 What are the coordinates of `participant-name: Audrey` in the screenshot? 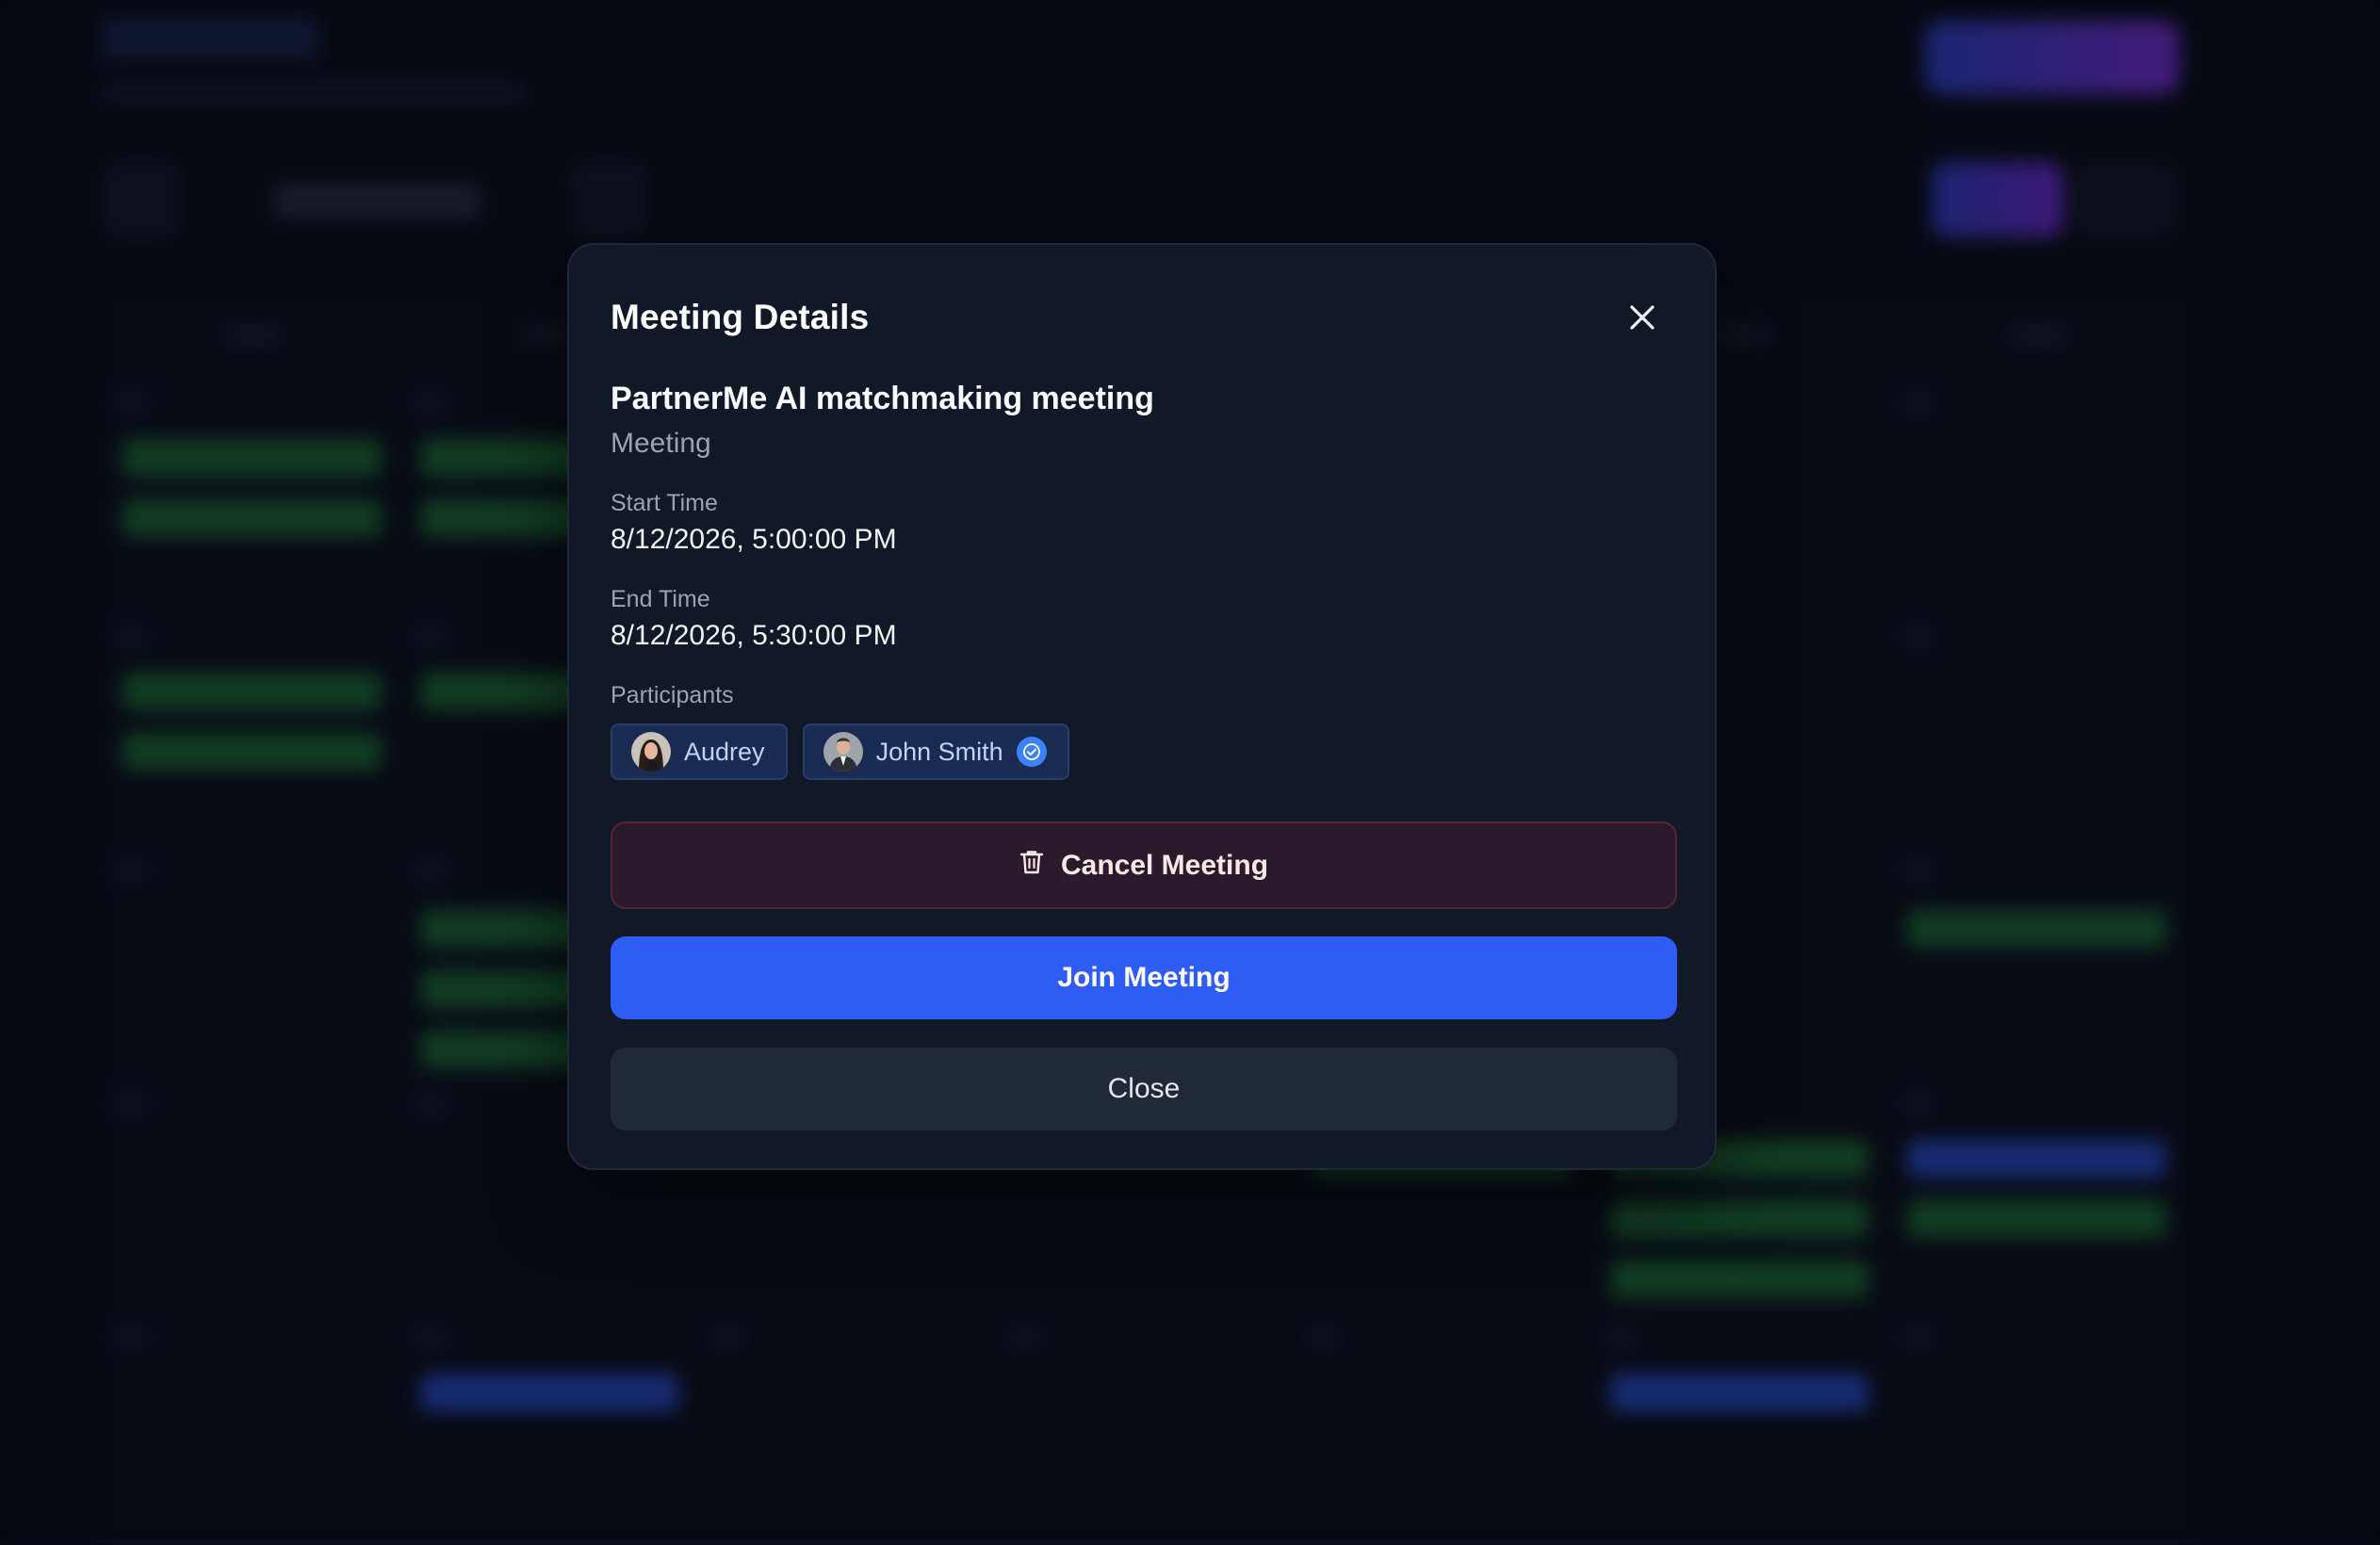 It's located at (724, 751).